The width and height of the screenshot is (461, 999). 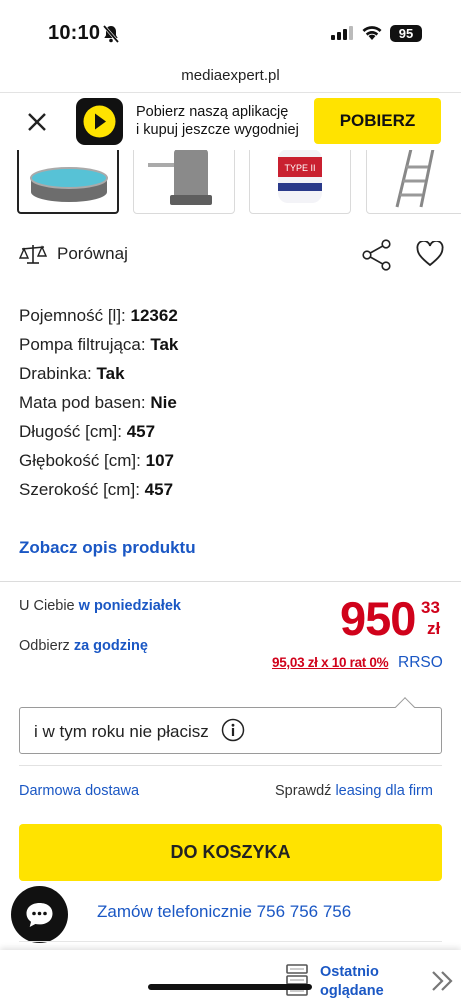 I want to click on price-currency: zł, so click(x=434, y=628).